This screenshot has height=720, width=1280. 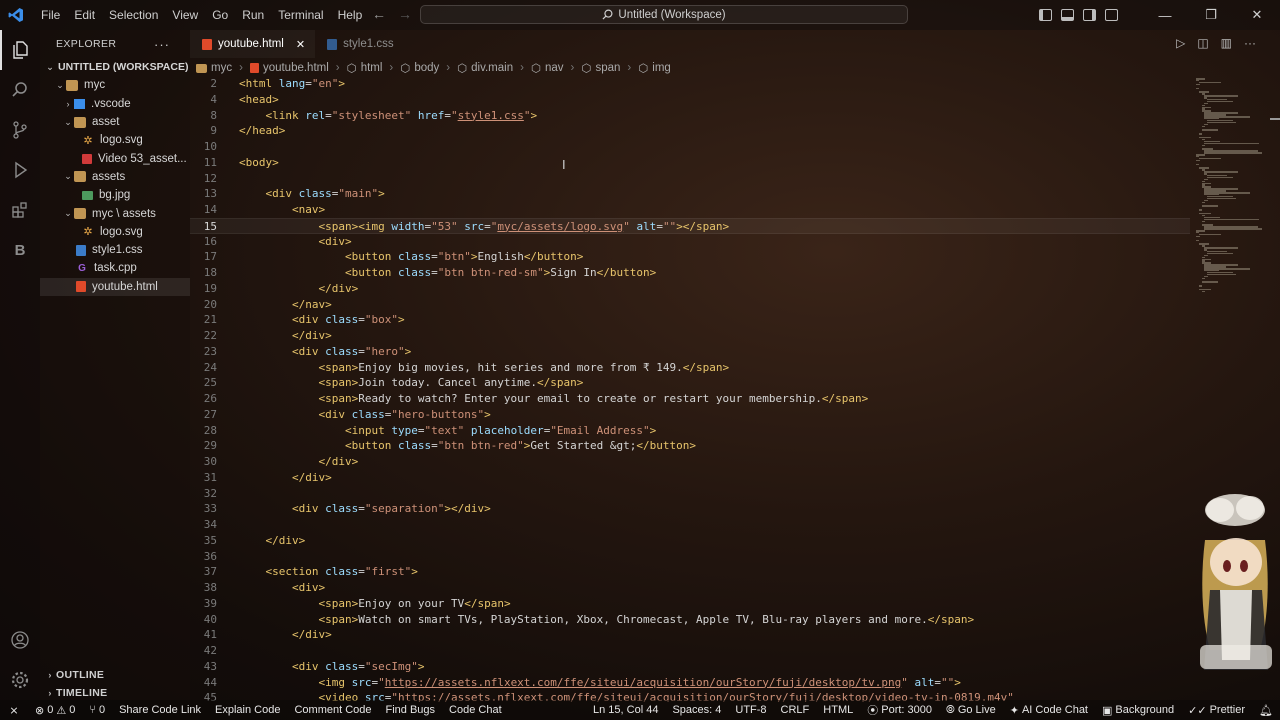 I want to click on code-line: 9 </head>, so click(x=690, y=131).